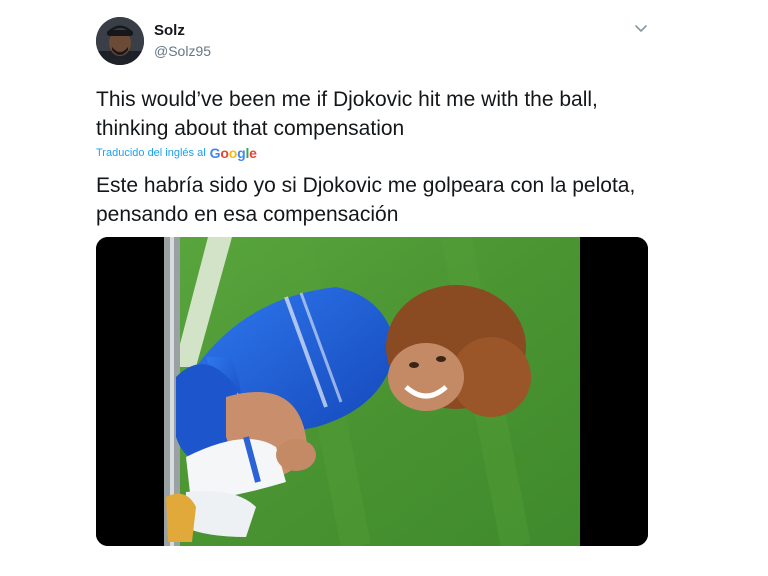  What do you see at coordinates (169, 30) in the screenshot?
I see `display-name: Solz` at bounding box center [169, 30].